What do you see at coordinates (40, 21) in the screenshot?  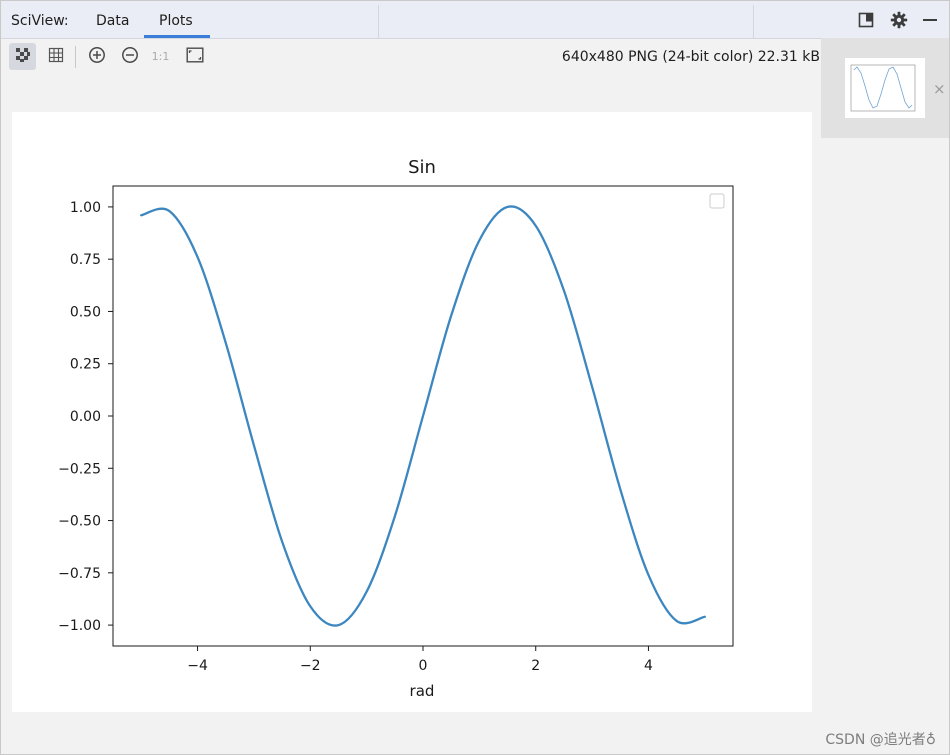 I see `tool-window-title: SciView:` at bounding box center [40, 21].